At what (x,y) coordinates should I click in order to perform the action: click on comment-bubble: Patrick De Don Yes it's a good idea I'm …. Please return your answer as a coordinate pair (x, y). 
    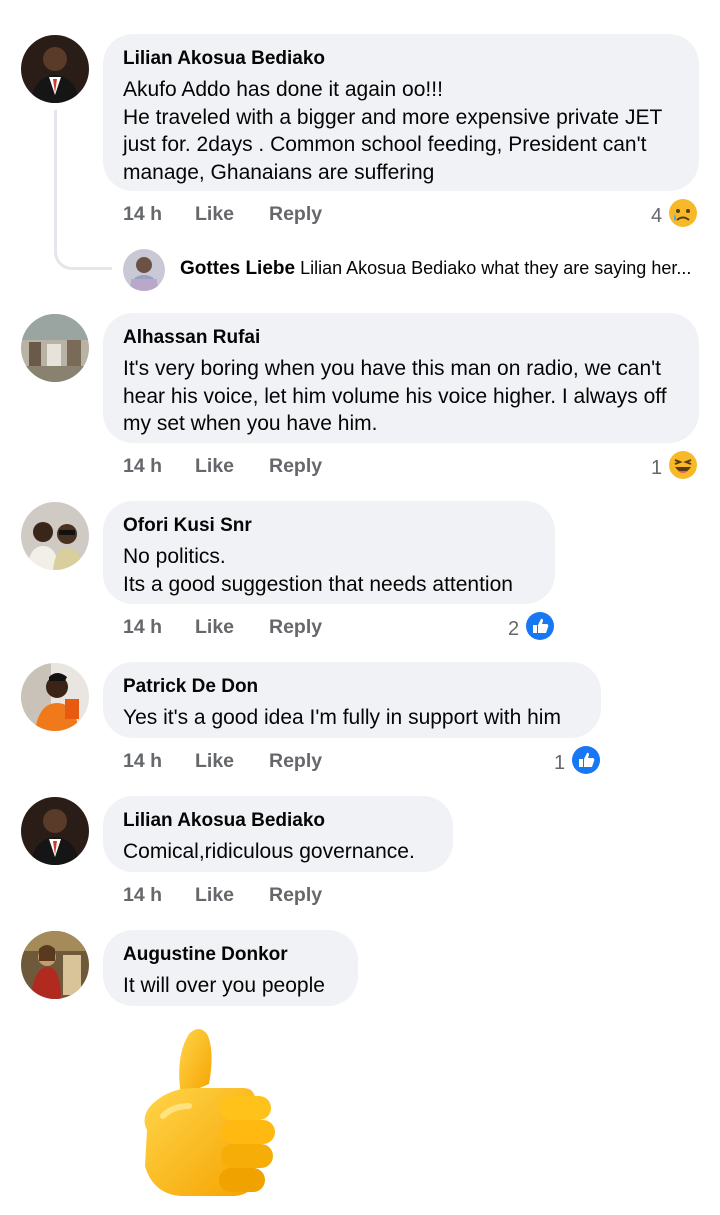
    Looking at the image, I should click on (352, 700).